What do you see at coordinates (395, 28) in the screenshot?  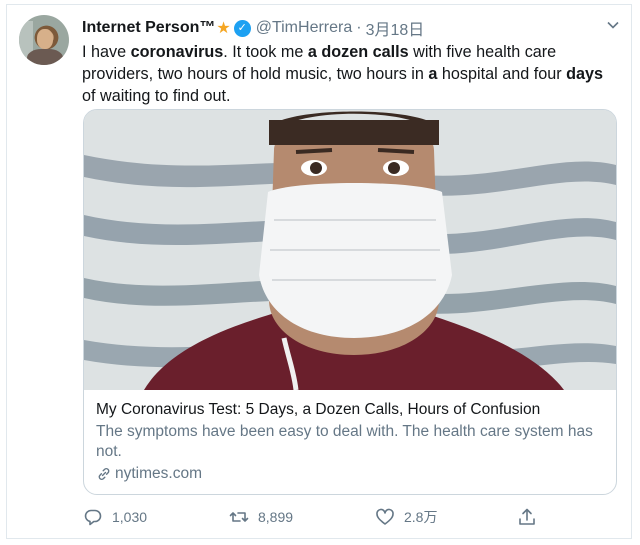 I see `tweet-date: 3月18日` at bounding box center [395, 28].